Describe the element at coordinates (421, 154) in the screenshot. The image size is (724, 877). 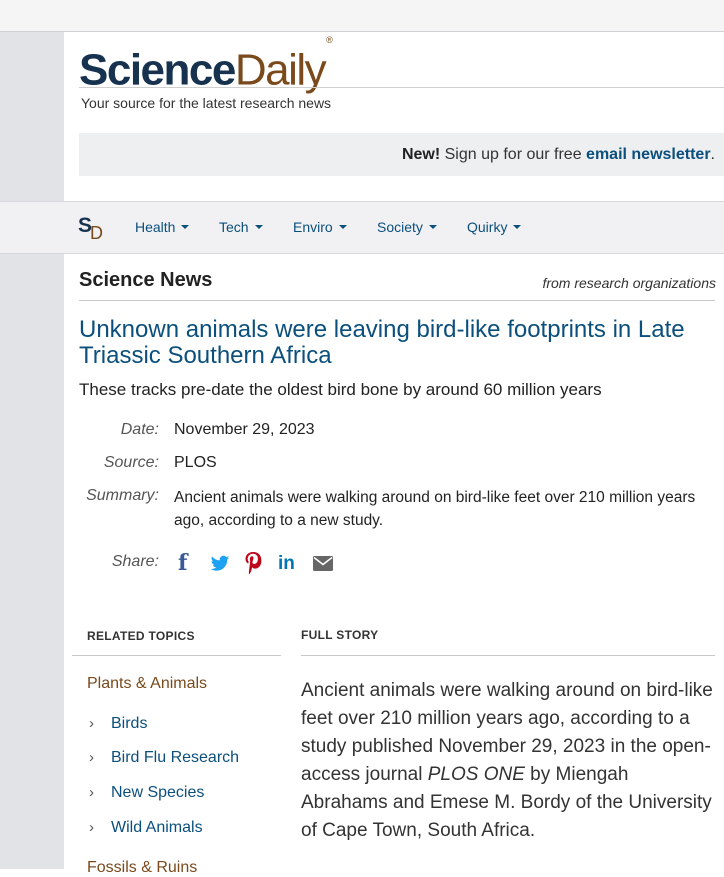
I see `newsletter-new: New!` at that location.